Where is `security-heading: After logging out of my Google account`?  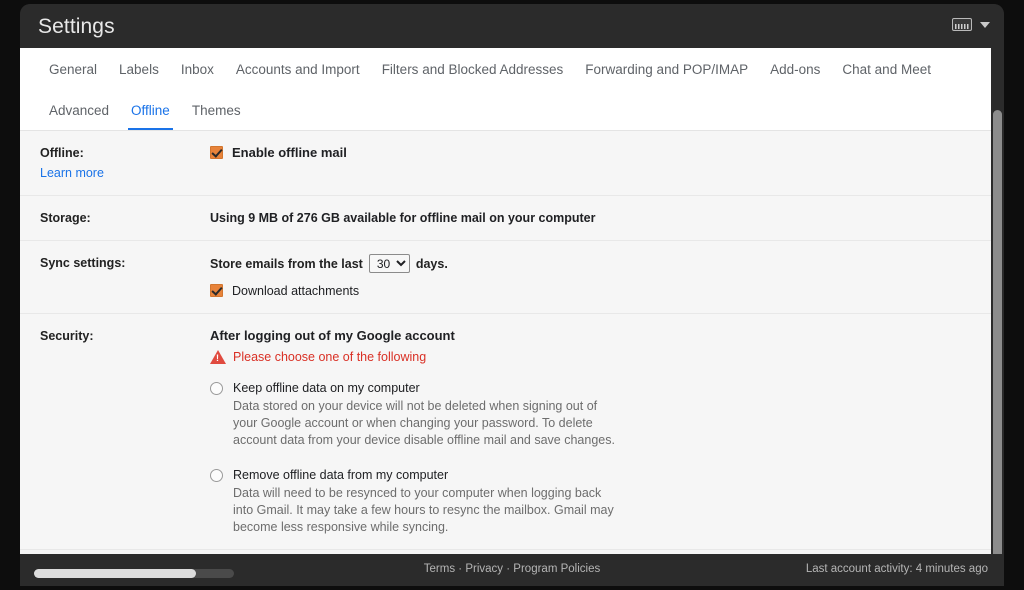 security-heading: After logging out of my Google account is located at coordinates (332, 335).